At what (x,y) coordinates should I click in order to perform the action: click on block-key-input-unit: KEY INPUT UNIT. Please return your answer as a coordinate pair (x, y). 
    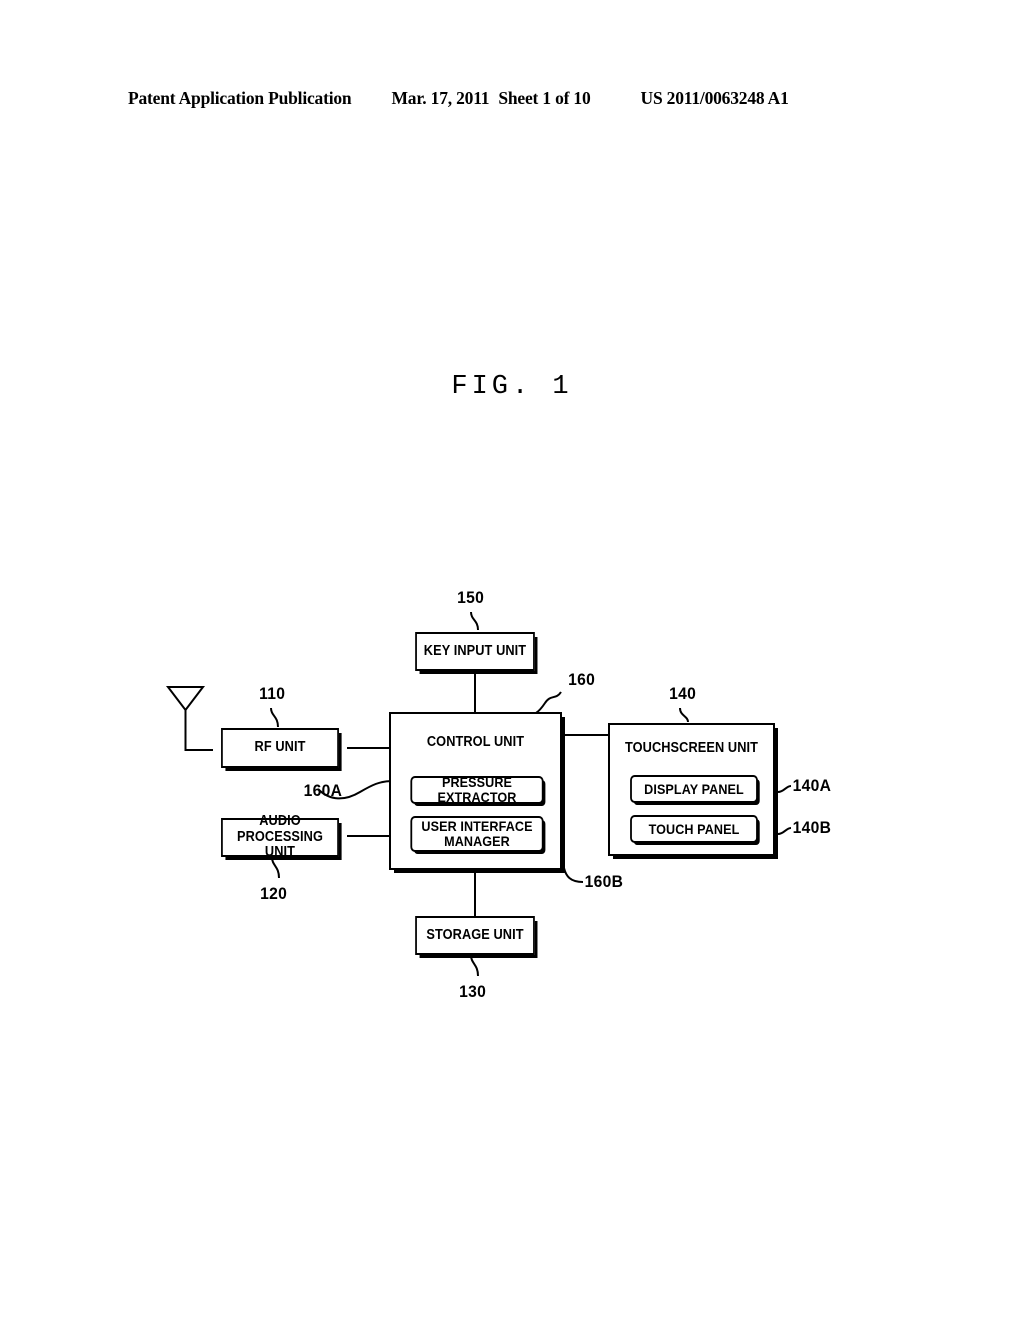
    Looking at the image, I should click on (475, 651).